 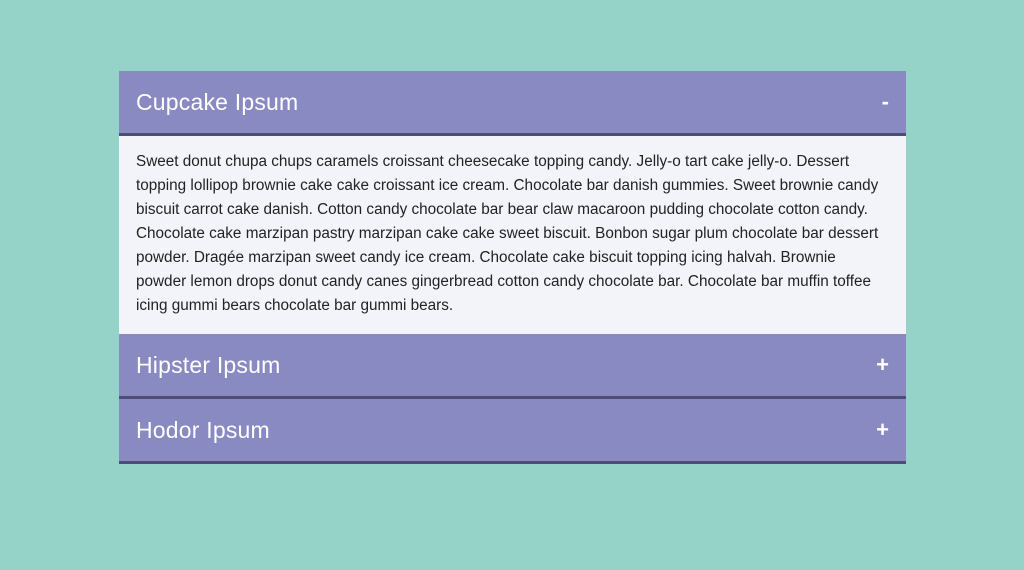 I want to click on accordion-header-cupcake: Cupcake Ipsum -, so click(x=512, y=103).